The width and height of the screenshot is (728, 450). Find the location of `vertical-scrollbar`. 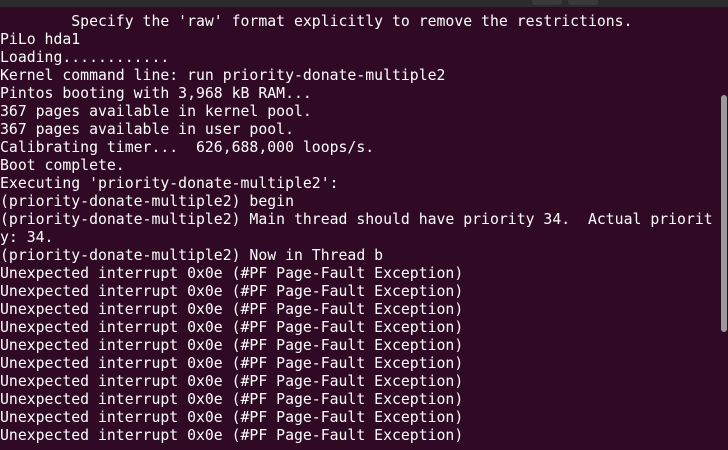

vertical-scrollbar is located at coordinates (724, 228).